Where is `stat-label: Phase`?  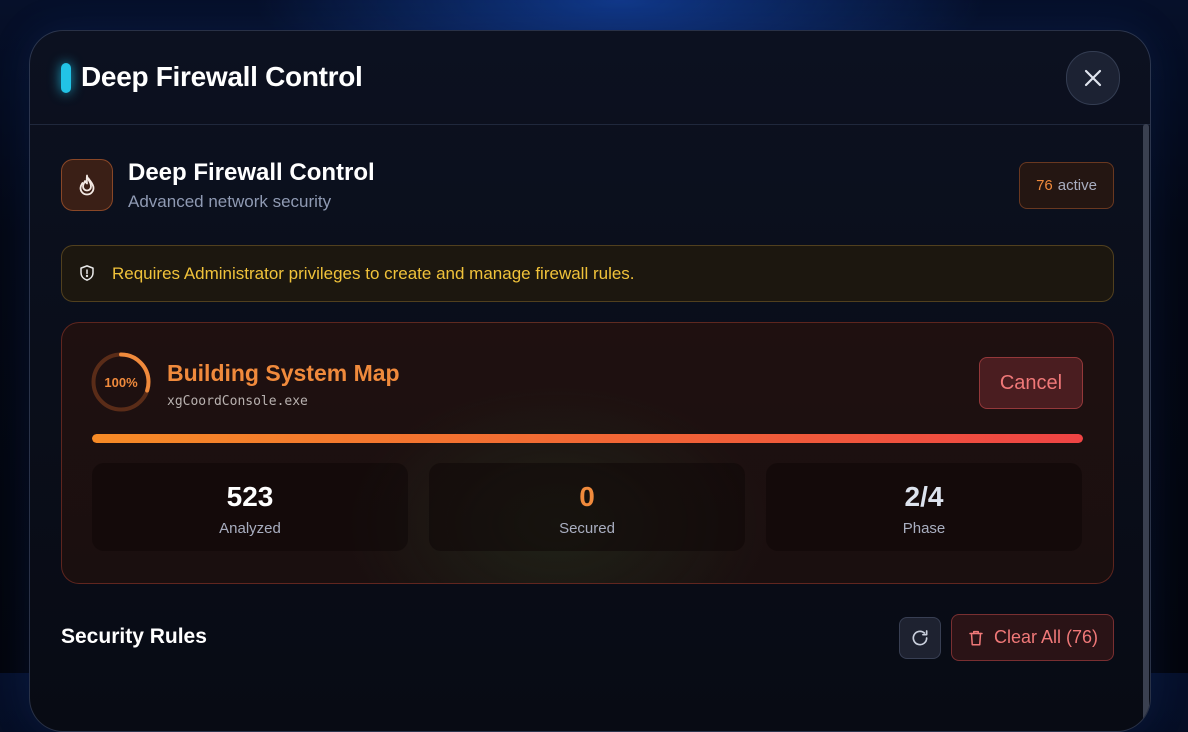
stat-label: Phase is located at coordinates (924, 528).